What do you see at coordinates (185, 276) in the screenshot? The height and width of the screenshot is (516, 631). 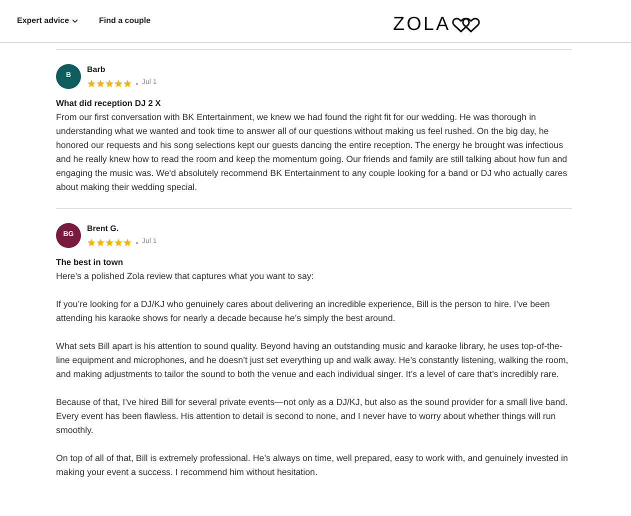 I see `review-text: Here’s a polished Zola review that captures what you want to say:` at bounding box center [185, 276].